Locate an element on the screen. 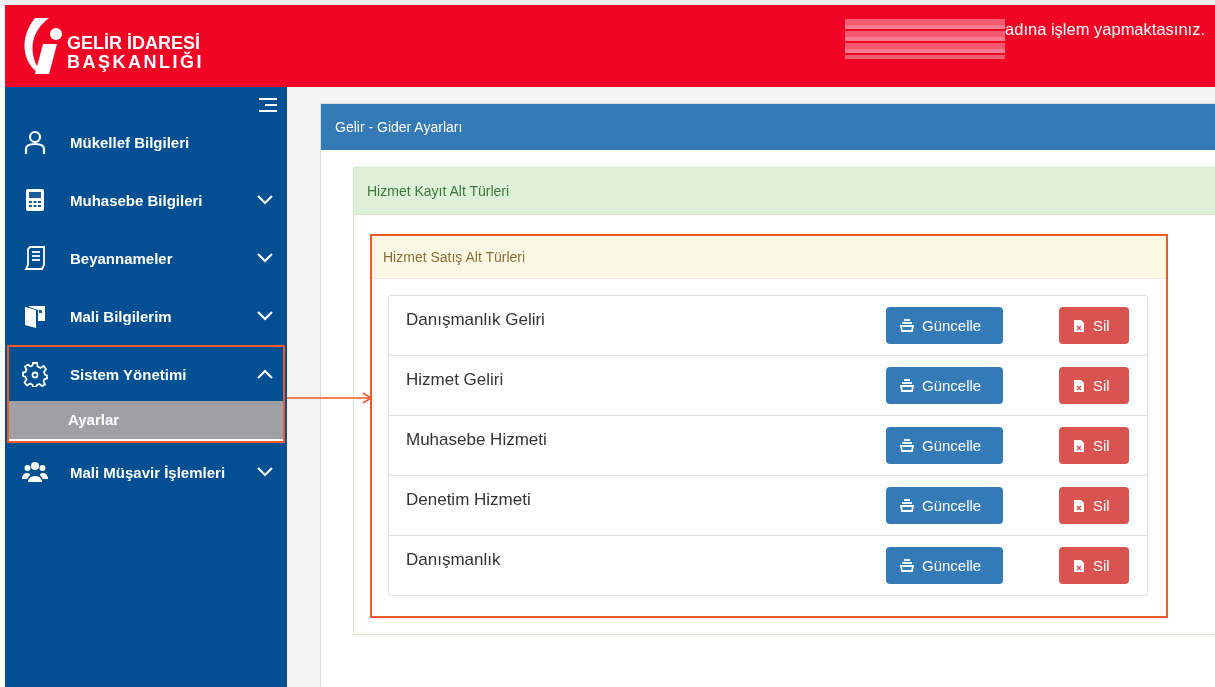 The image size is (1215, 687). sidebar-item: Mali Bilgilerim is located at coordinates (146, 316).